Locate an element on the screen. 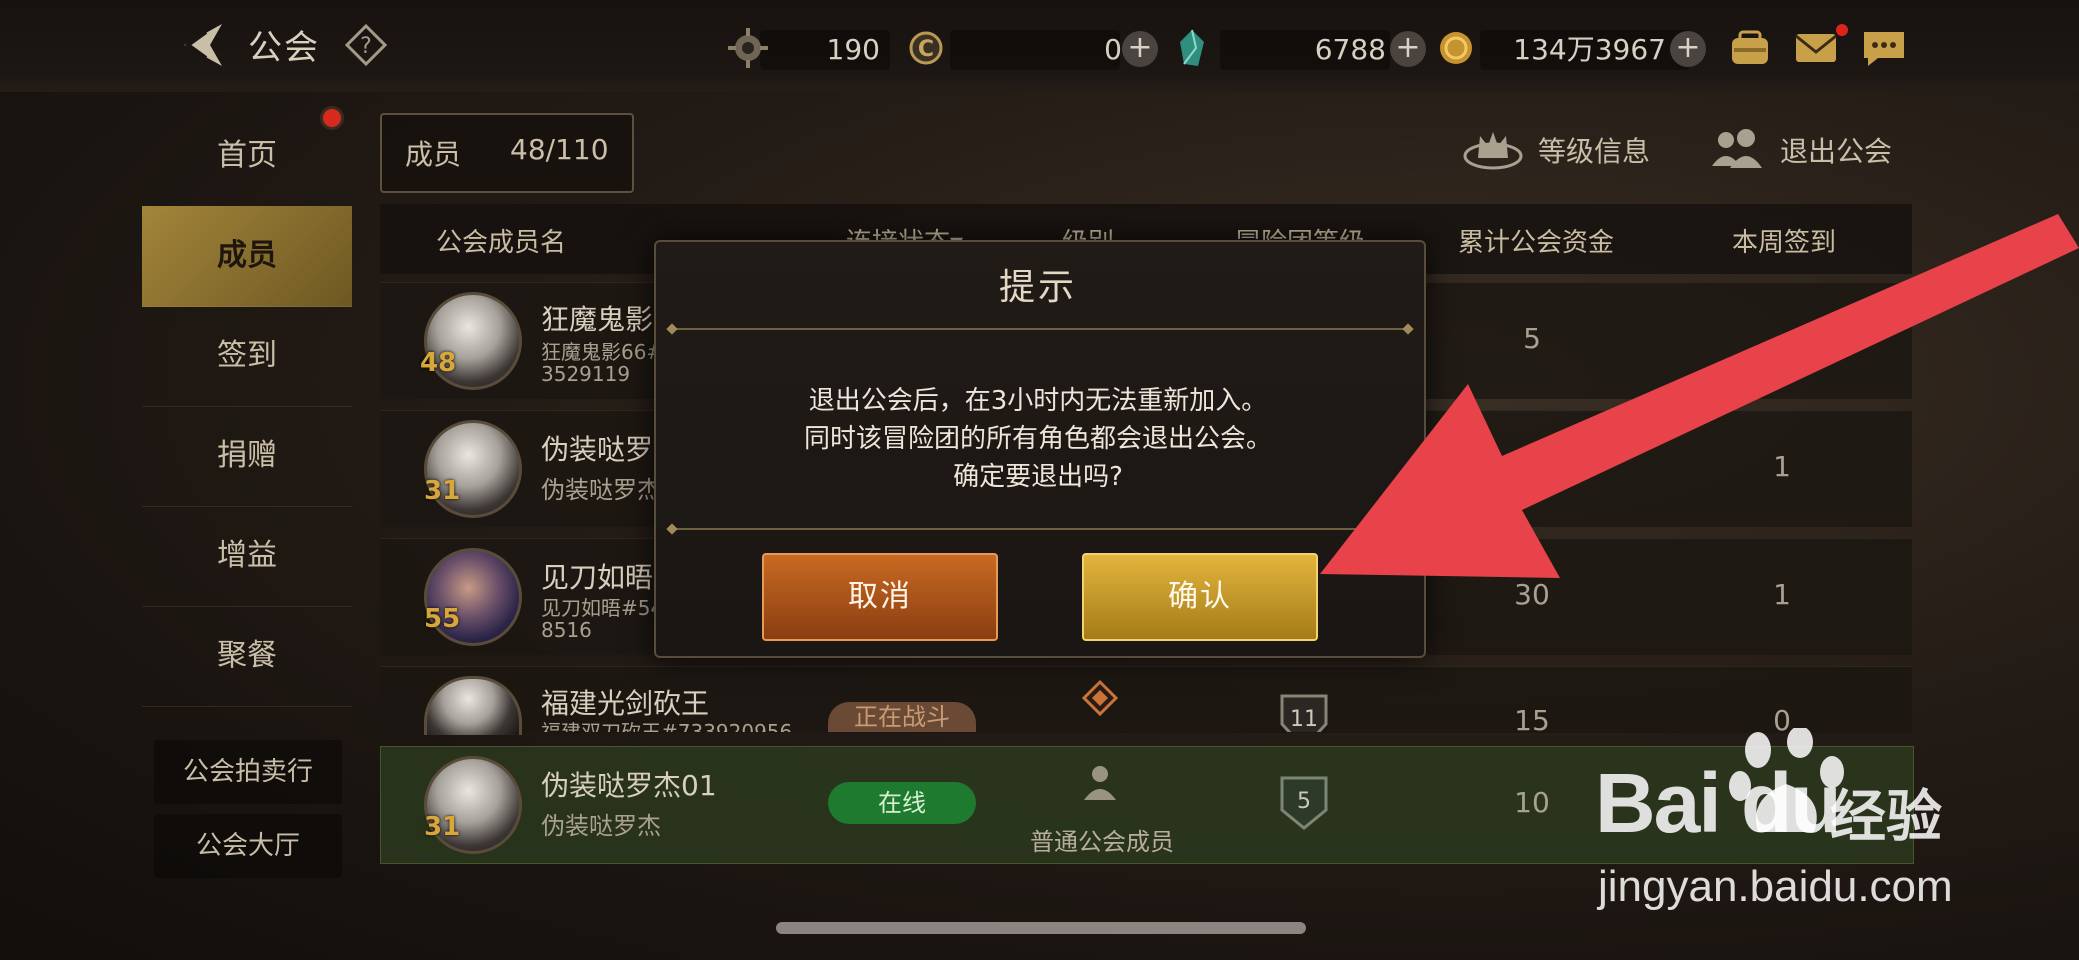 This screenshot has width=2079, height=960. sidebar-item-buff: 增益 is located at coordinates (247, 556).